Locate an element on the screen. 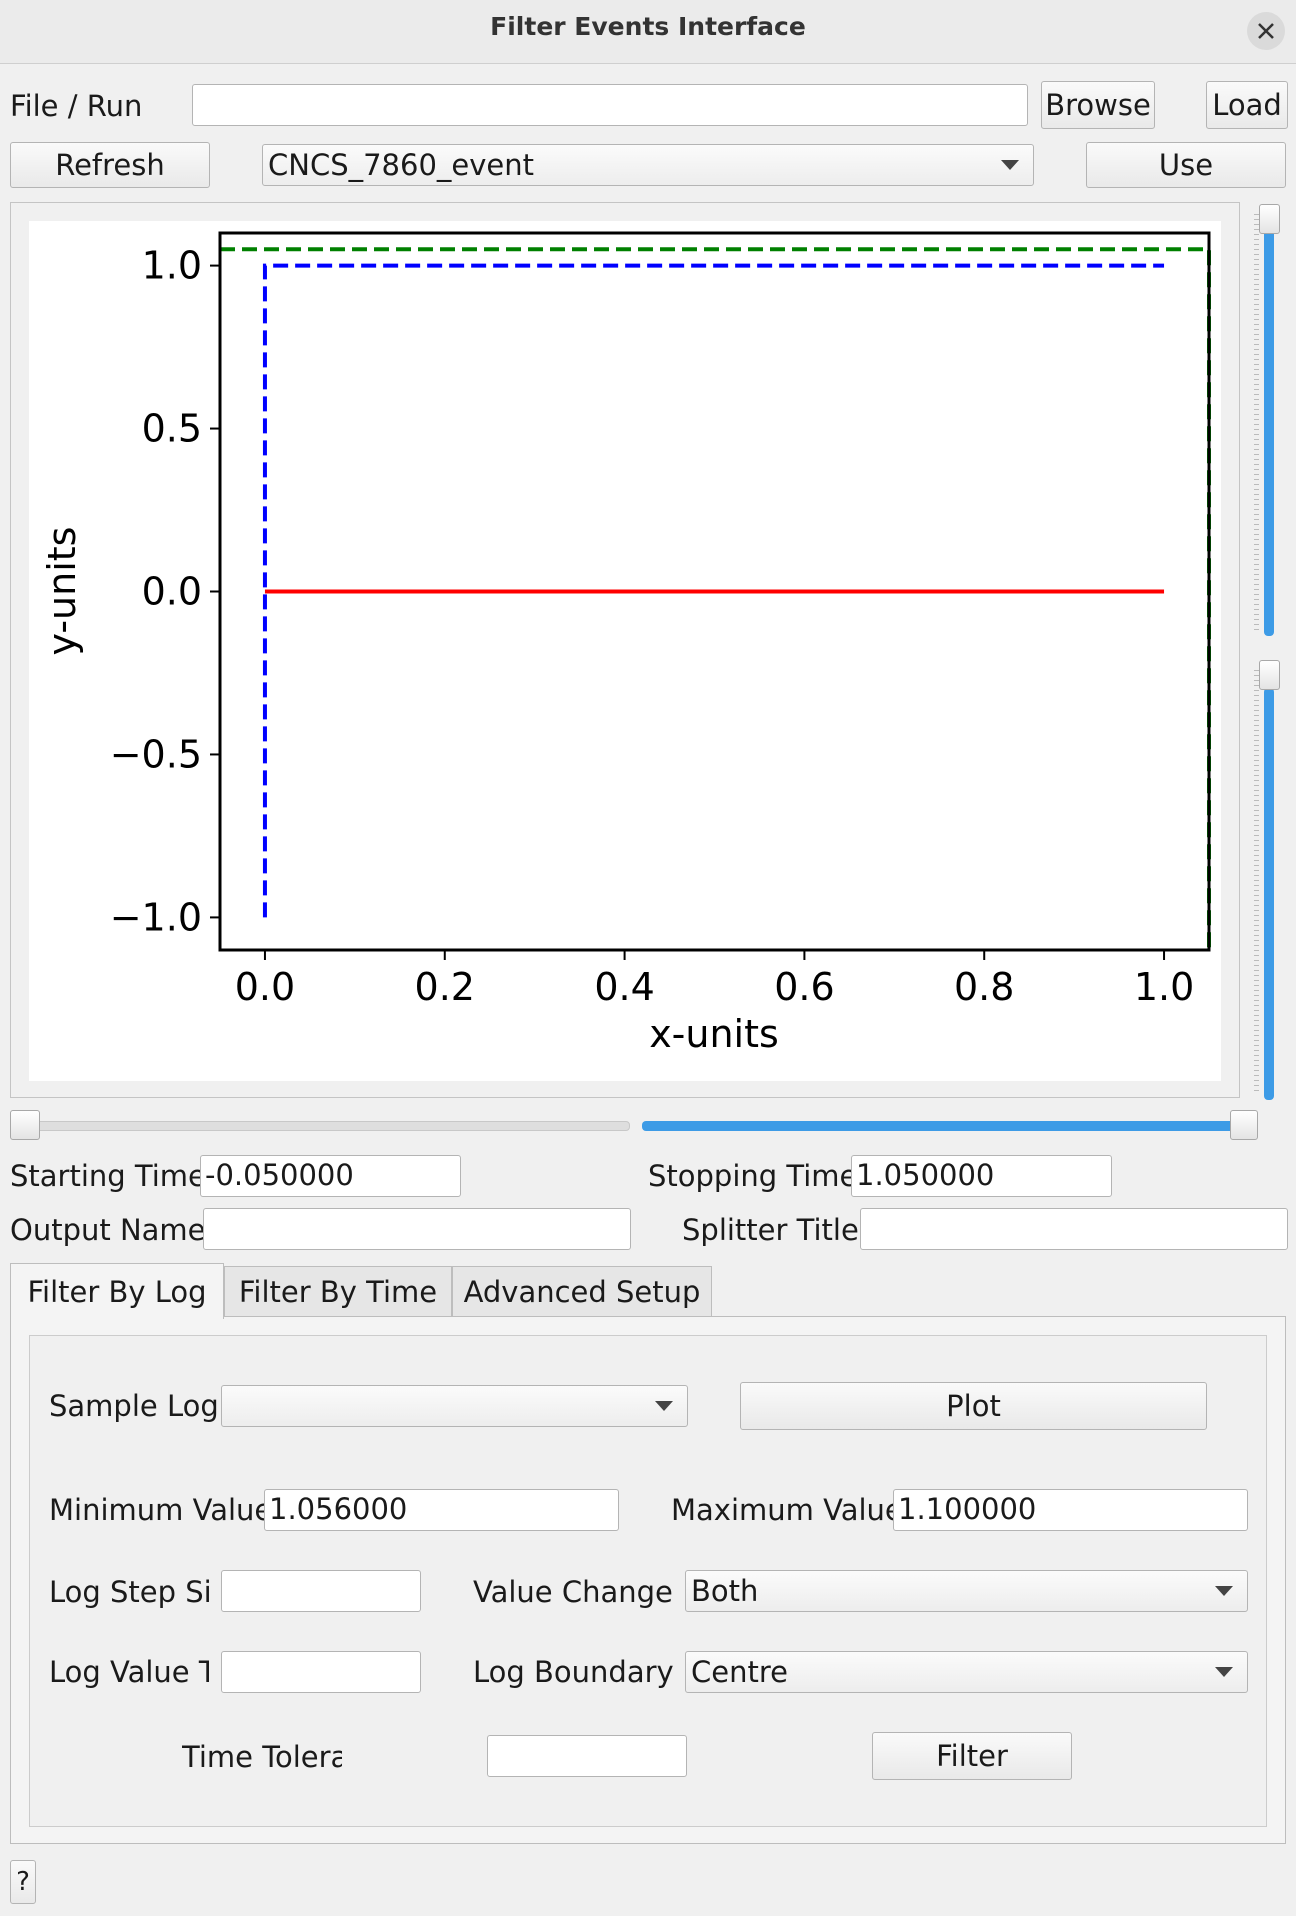 This screenshot has height=1916, width=1296. log-boundary-label: Log Boundary is located at coordinates (573, 1672).